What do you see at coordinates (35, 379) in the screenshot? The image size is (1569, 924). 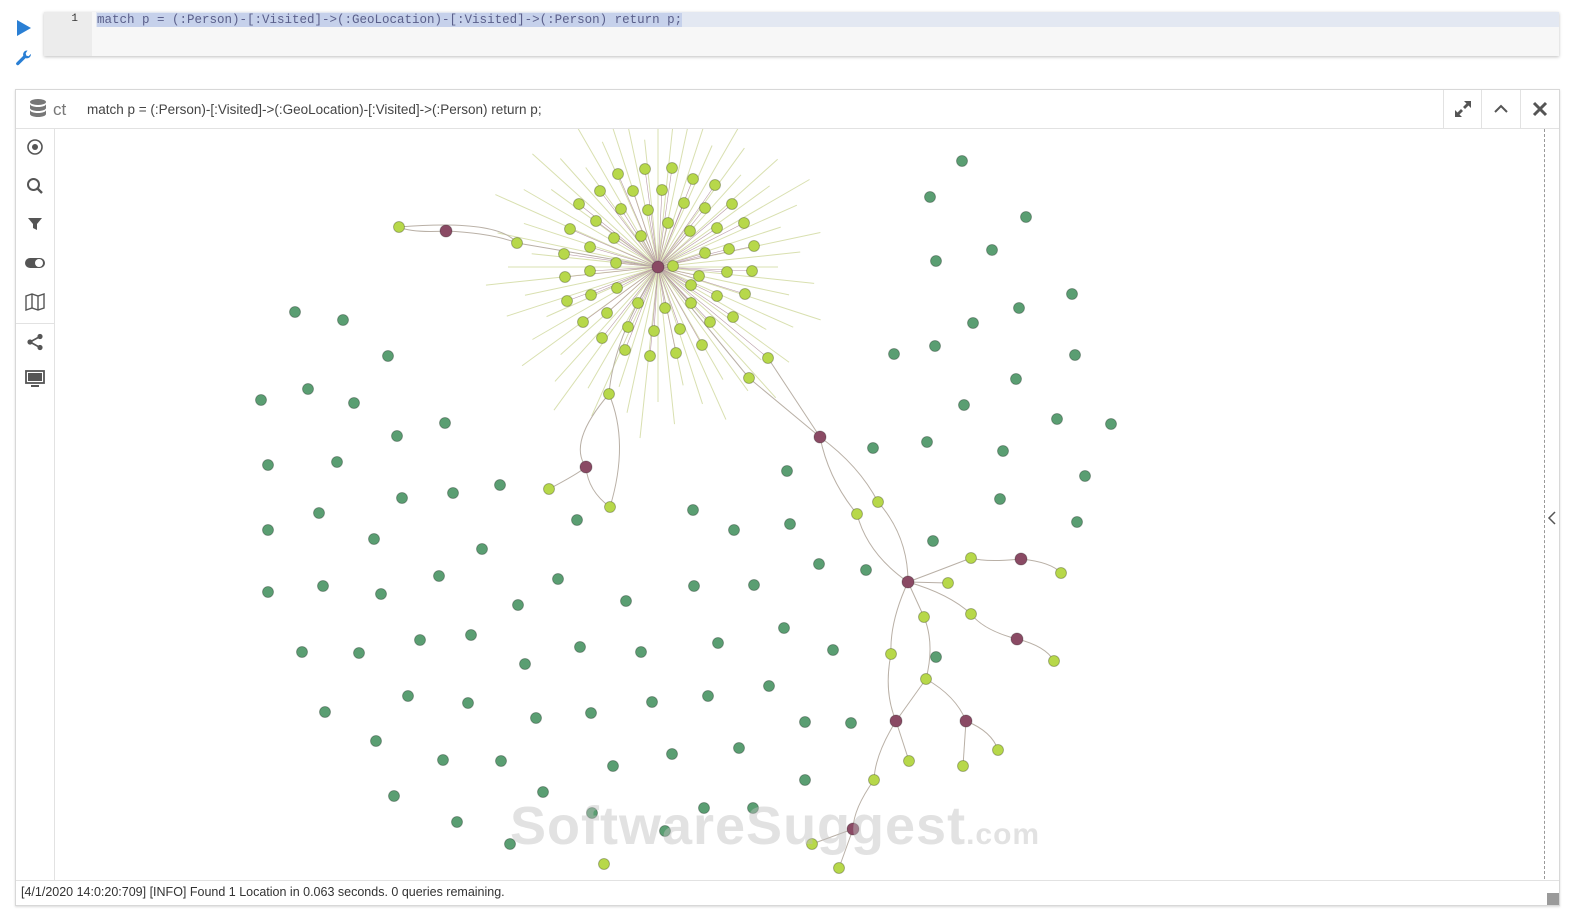 I see `monitor-button` at bounding box center [35, 379].